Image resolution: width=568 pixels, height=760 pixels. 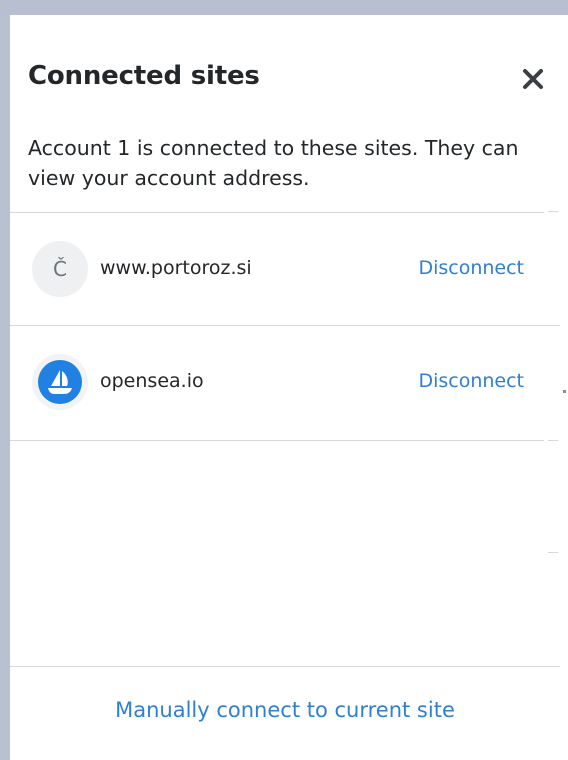 What do you see at coordinates (285, 269) in the screenshot?
I see `site-row-portoroz: Č www.portoroz.si Disconnect` at bounding box center [285, 269].